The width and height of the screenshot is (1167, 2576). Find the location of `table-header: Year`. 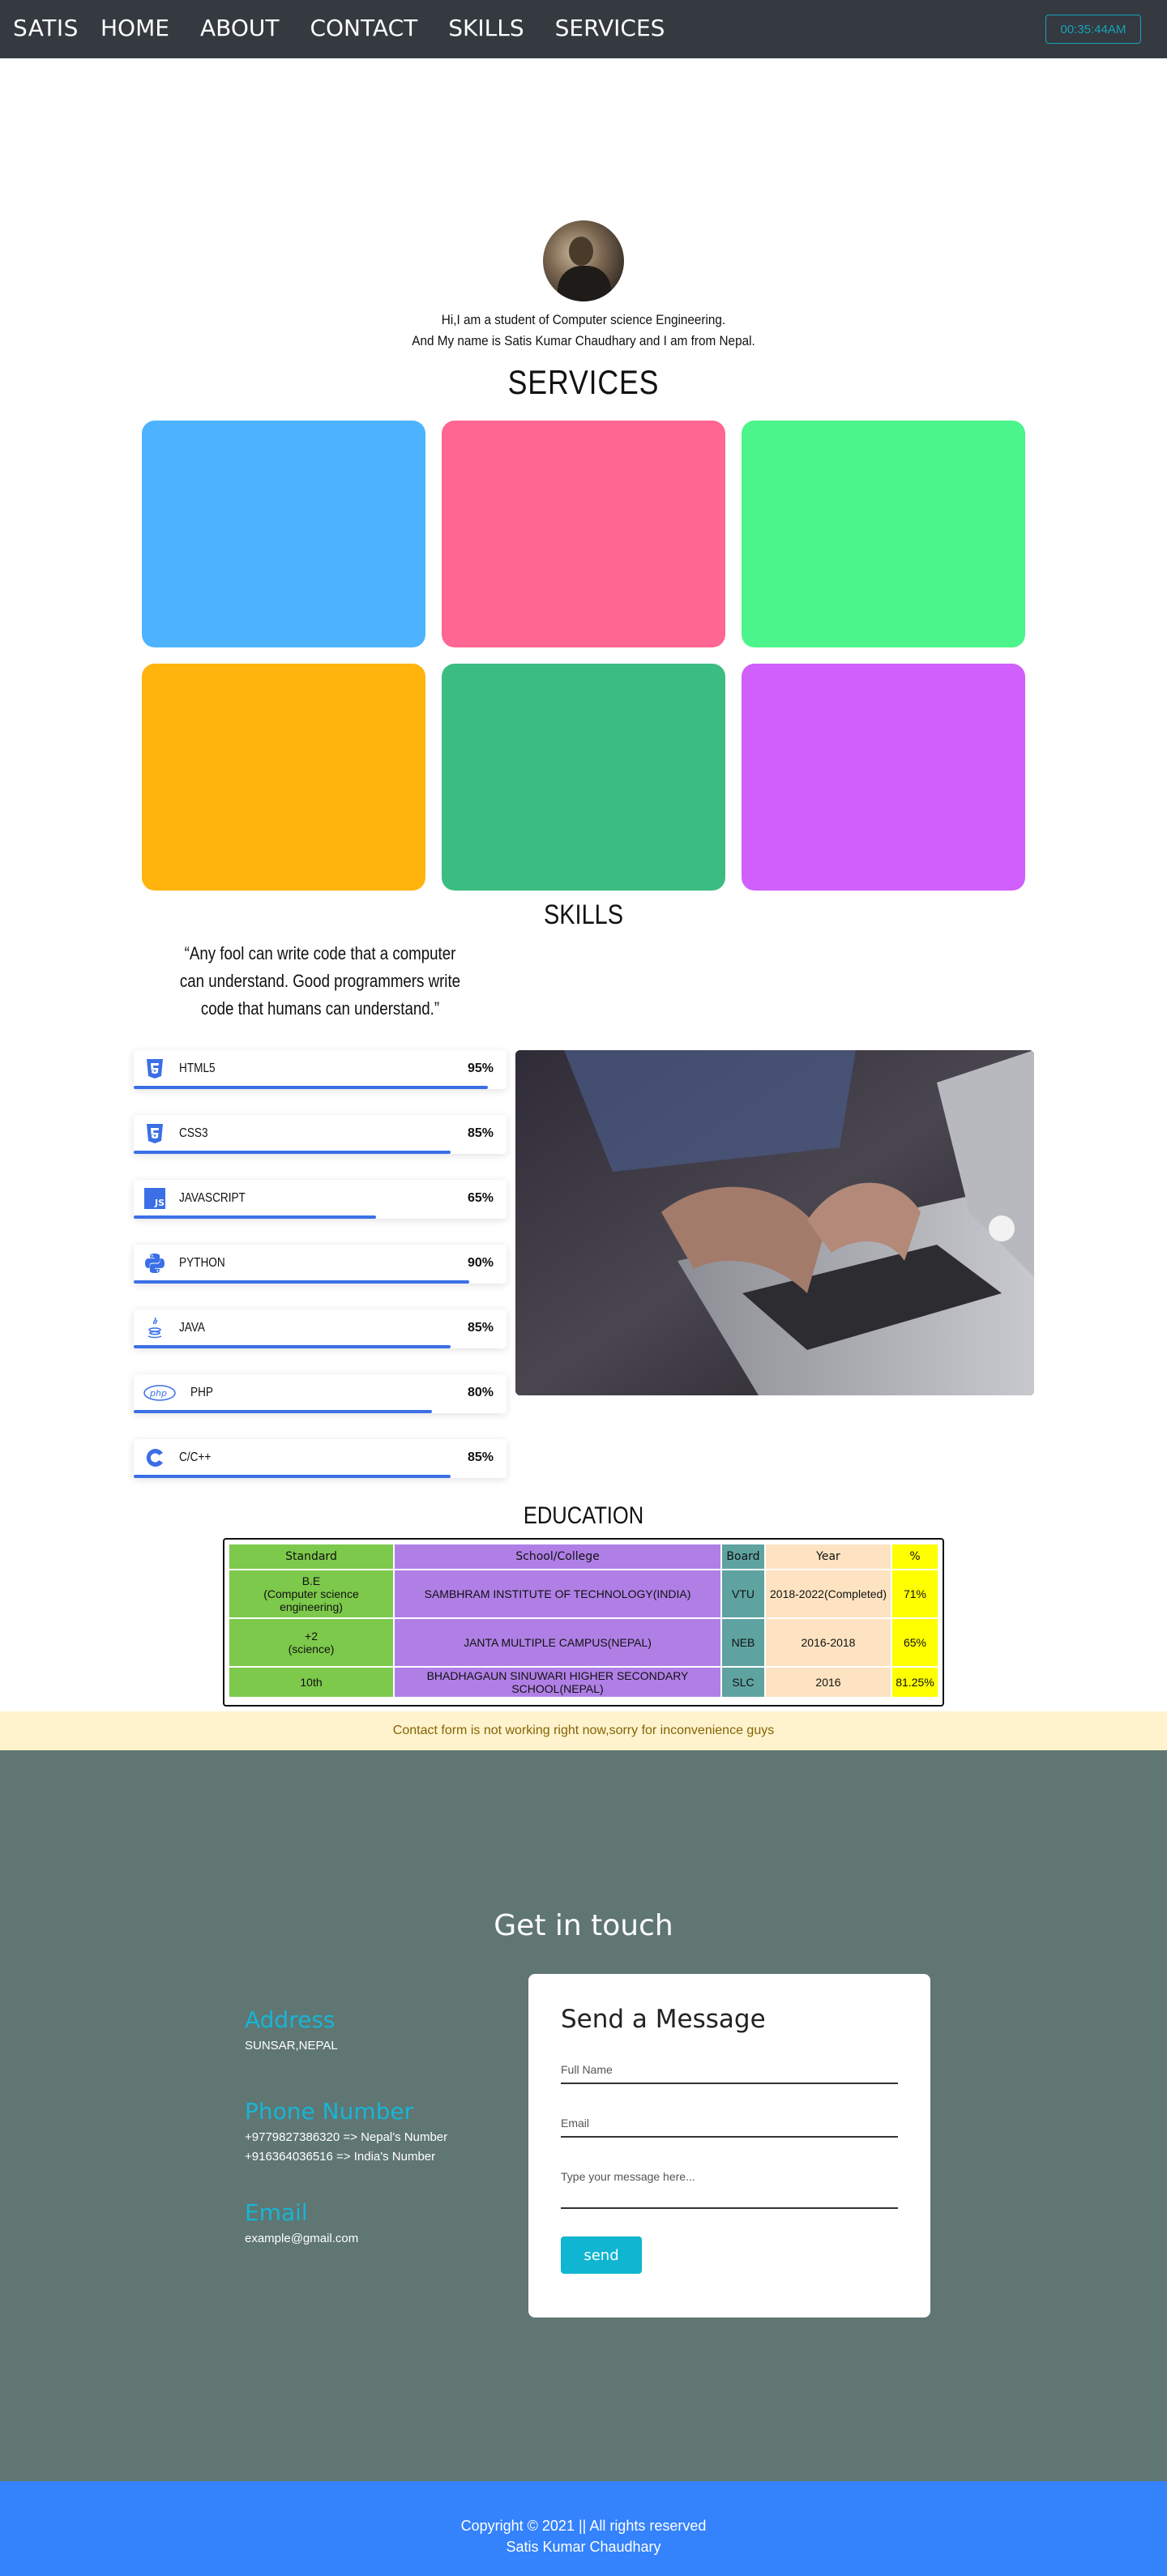

table-header: Year is located at coordinates (828, 1556).